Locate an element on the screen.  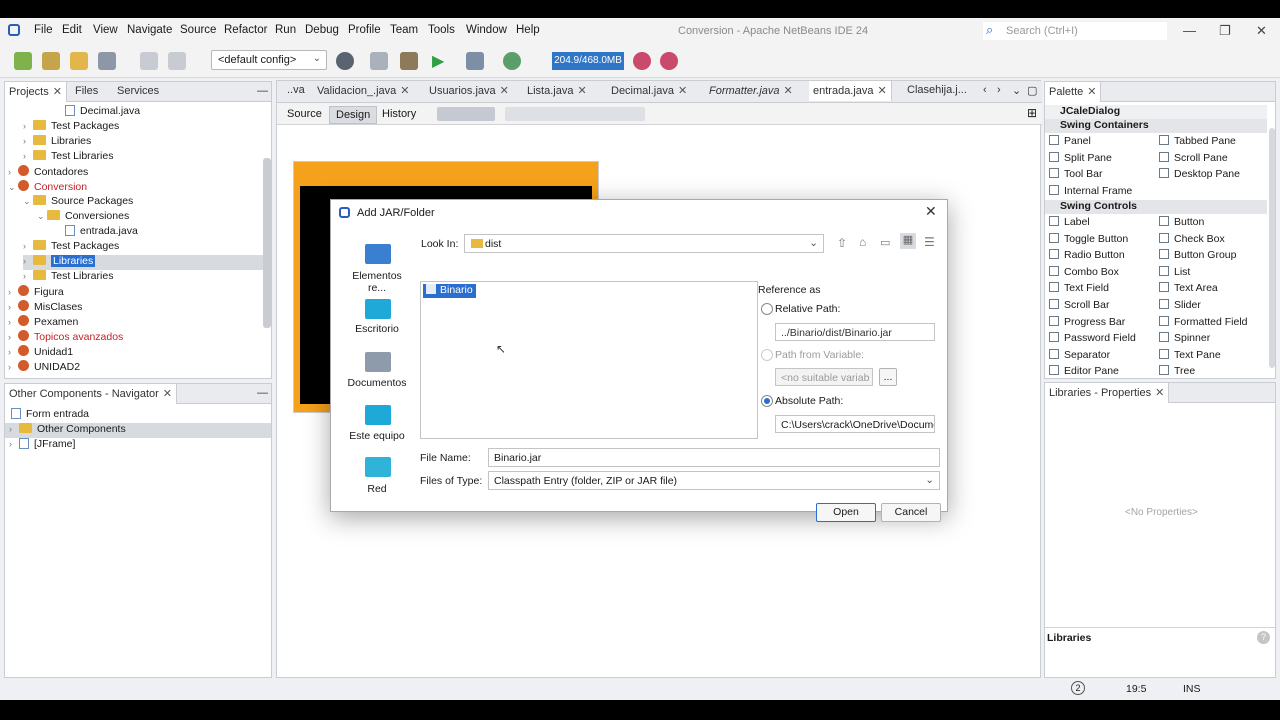
file-list-item-selected: Binario is located at coordinates (449, 291).